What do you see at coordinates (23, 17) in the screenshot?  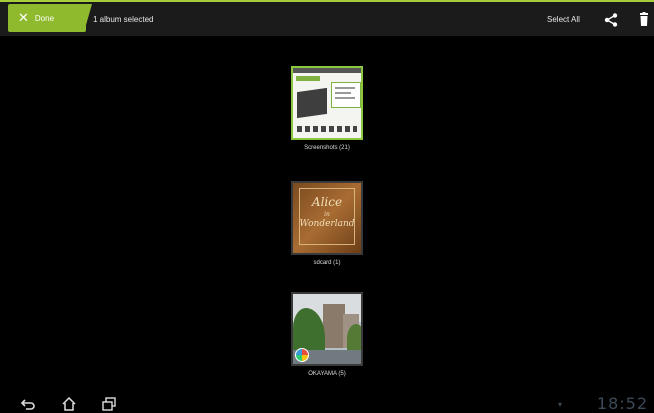 I see `close-icon: ✕` at bounding box center [23, 17].